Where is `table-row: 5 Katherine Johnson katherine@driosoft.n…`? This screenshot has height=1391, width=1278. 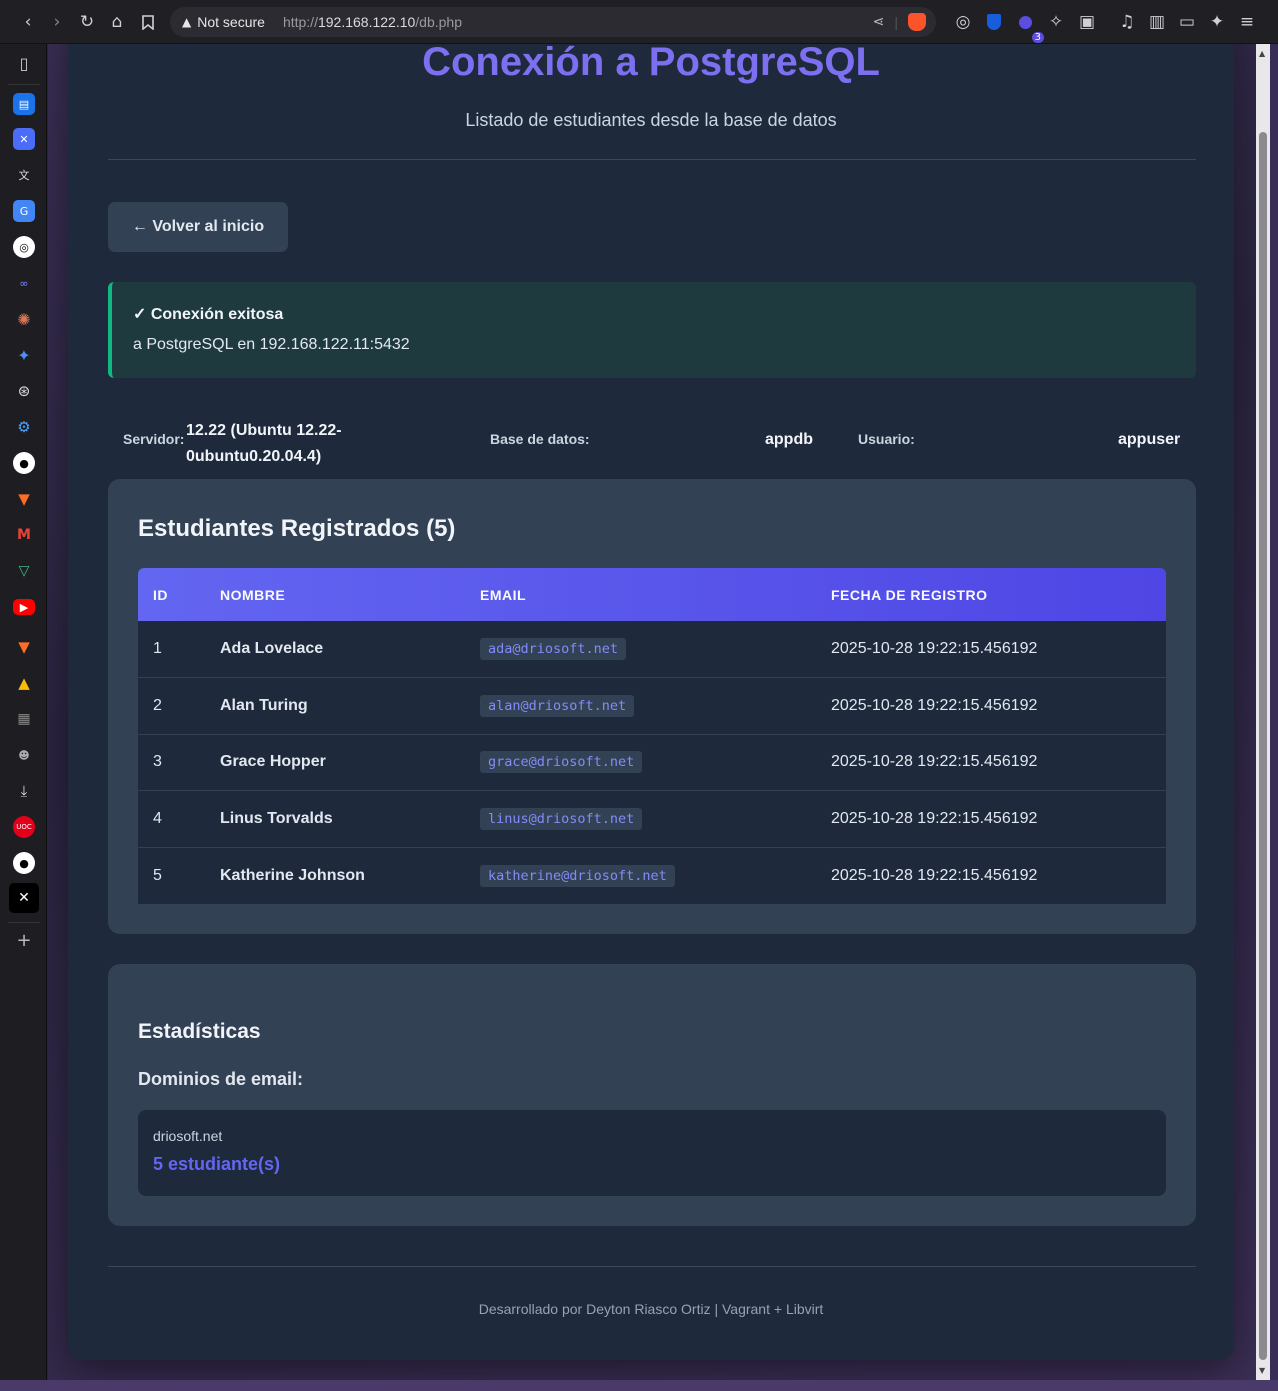
table-row: 5 Katherine Johnson katherine@driosoft.n… is located at coordinates (652, 875).